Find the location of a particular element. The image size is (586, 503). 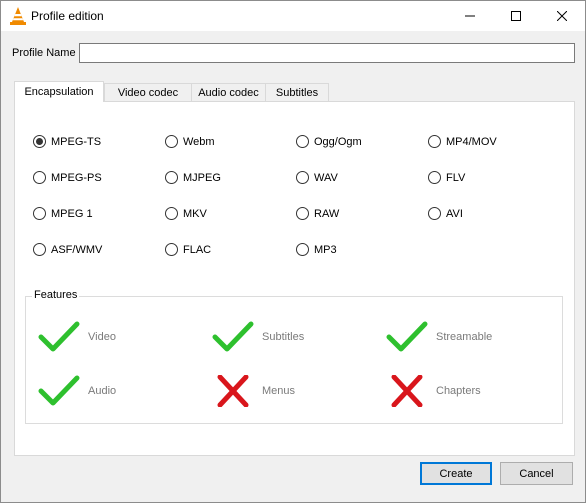

radio-asf-wmv: ASF/WMV is located at coordinates (67, 249).